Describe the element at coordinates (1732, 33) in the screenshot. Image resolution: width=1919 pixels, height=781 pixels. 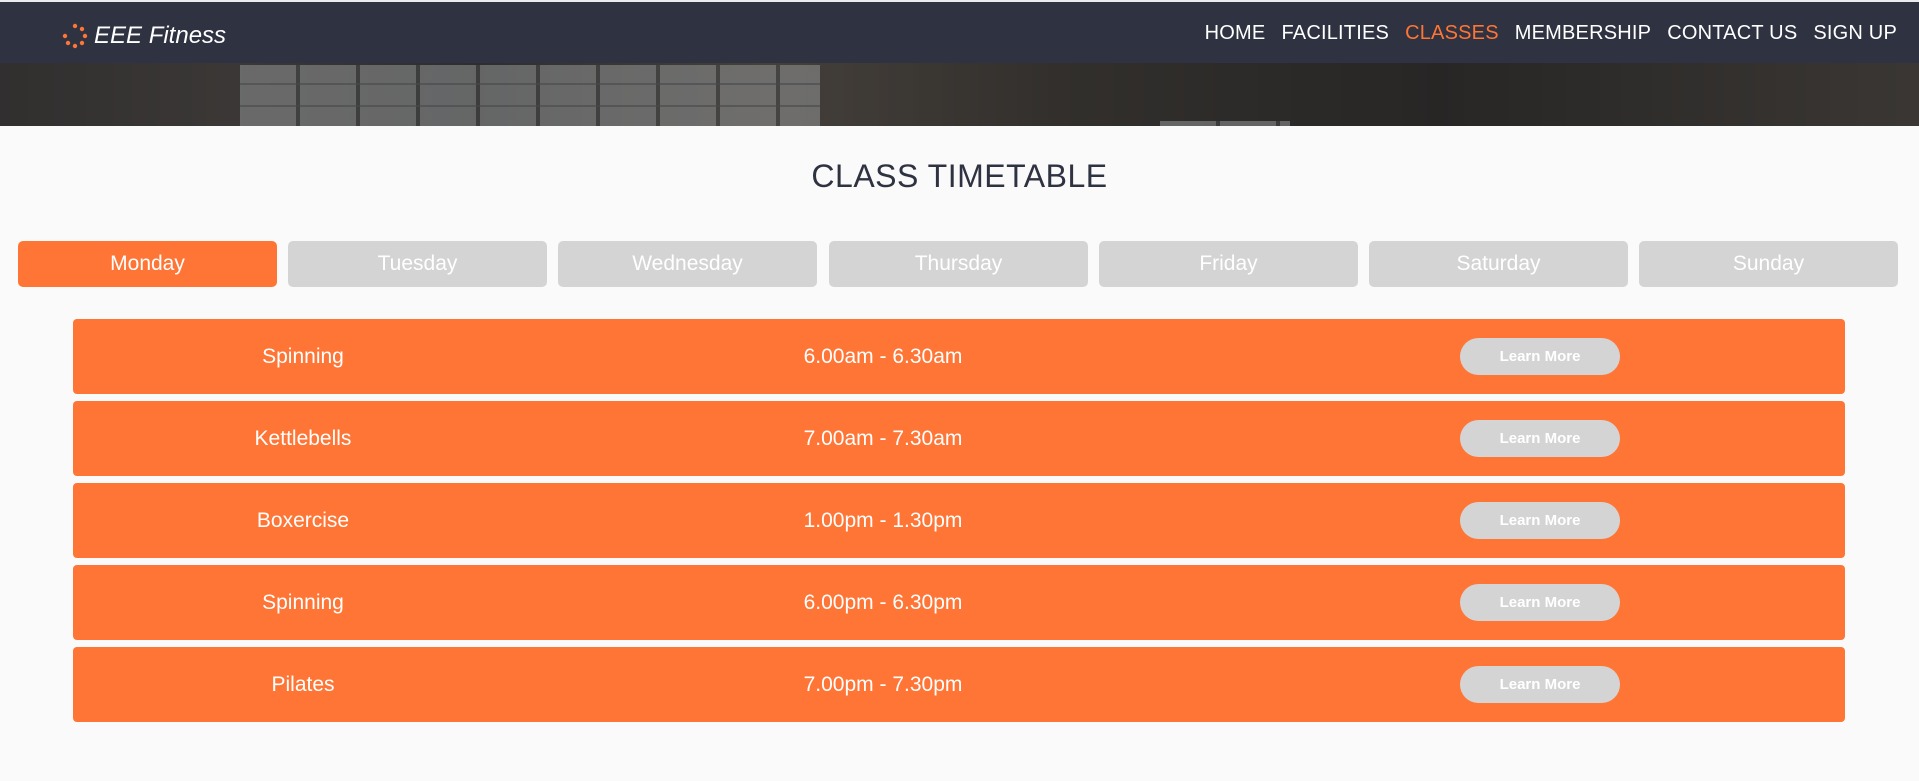
I see `nav-contact-us: CONTACT US` at that location.